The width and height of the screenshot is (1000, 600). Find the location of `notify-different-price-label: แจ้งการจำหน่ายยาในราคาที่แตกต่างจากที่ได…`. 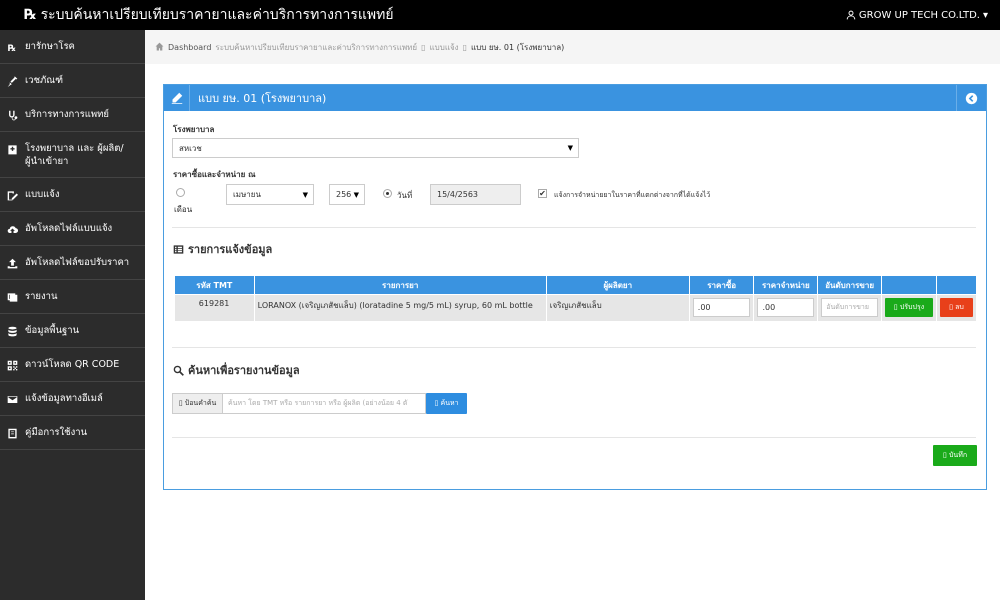

notify-different-price-label: แจ้งการจำหน่ายยาในราคาที่แตกต่างจากที่ได… is located at coordinates (632, 195).